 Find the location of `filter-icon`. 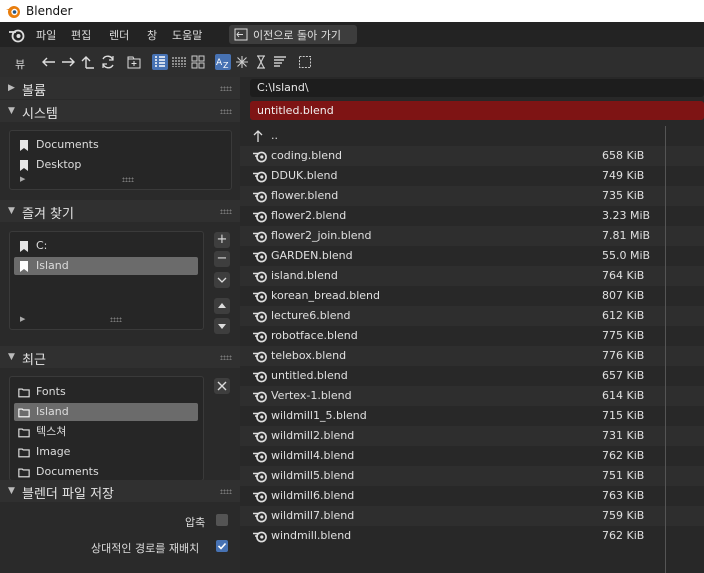

filter-icon is located at coordinates (305, 62).